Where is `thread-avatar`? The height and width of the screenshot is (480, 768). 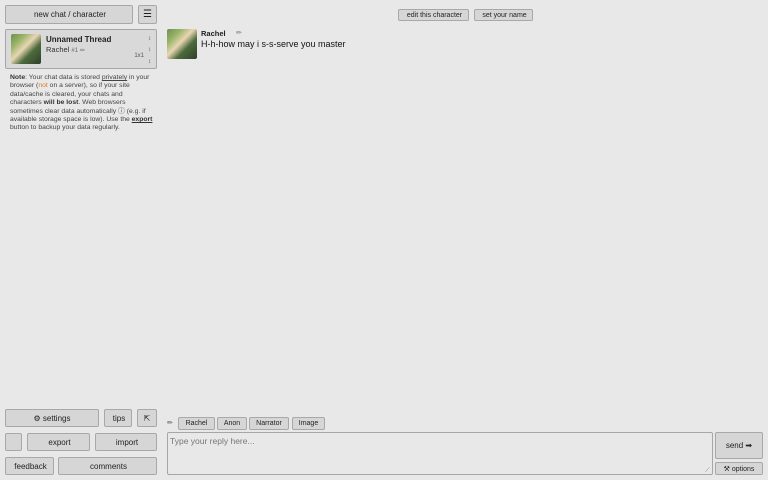
thread-avatar is located at coordinates (26, 49).